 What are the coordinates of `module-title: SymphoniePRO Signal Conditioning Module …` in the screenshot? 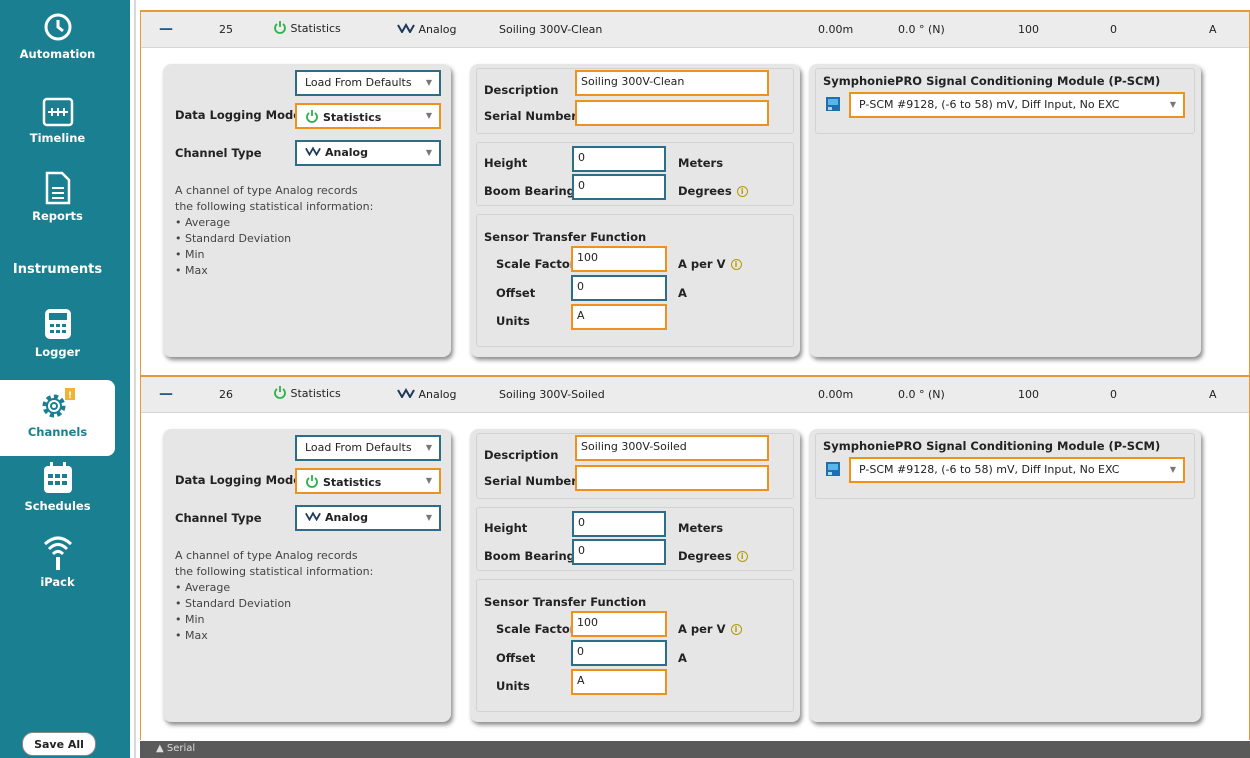 It's located at (992, 446).